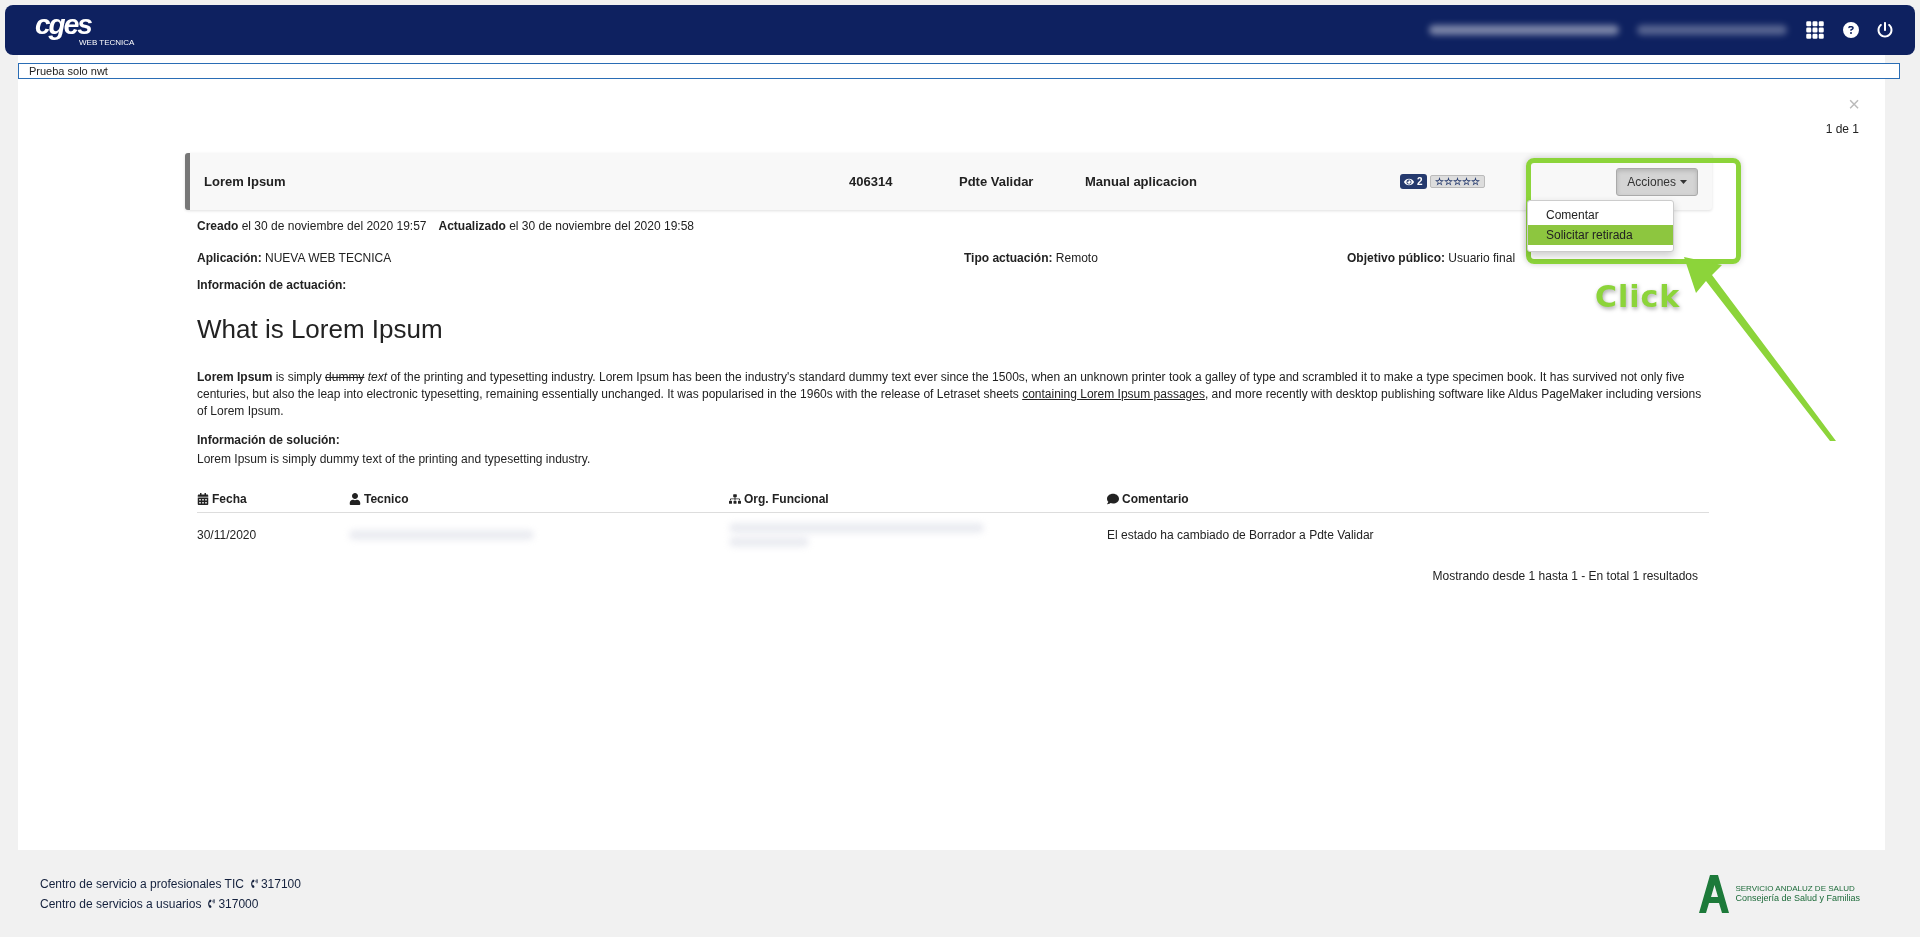 The width and height of the screenshot is (1920, 937). What do you see at coordinates (1409, 181) in the screenshot?
I see `eye-icon` at bounding box center [1409, 181].